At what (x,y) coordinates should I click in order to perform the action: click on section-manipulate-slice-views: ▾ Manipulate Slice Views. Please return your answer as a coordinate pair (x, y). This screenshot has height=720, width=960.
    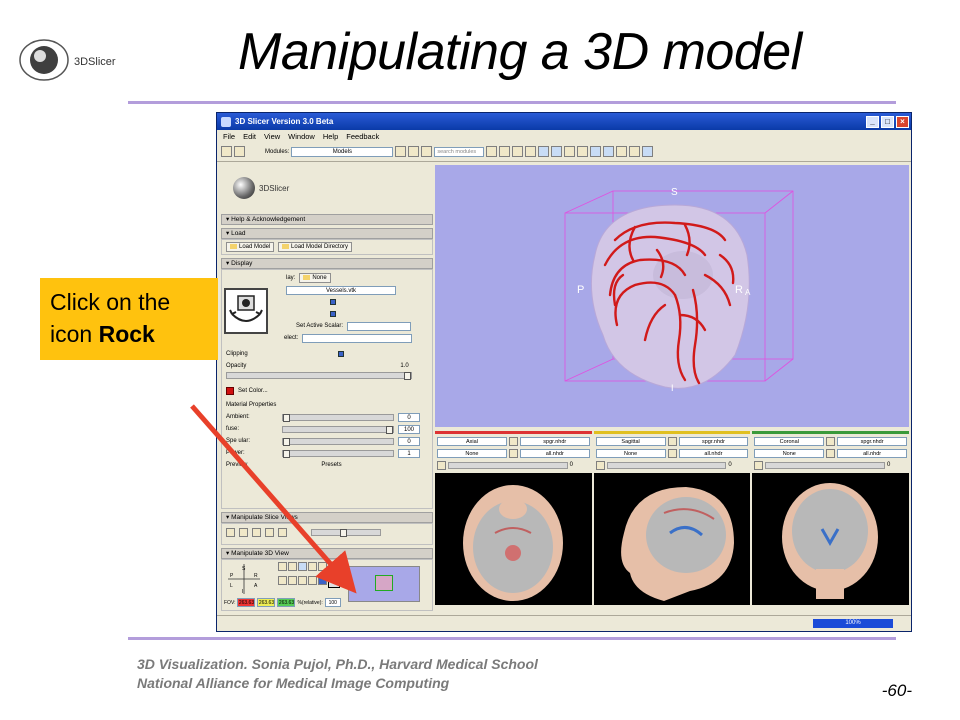
    Looking at the image, I should click on (327, 518).